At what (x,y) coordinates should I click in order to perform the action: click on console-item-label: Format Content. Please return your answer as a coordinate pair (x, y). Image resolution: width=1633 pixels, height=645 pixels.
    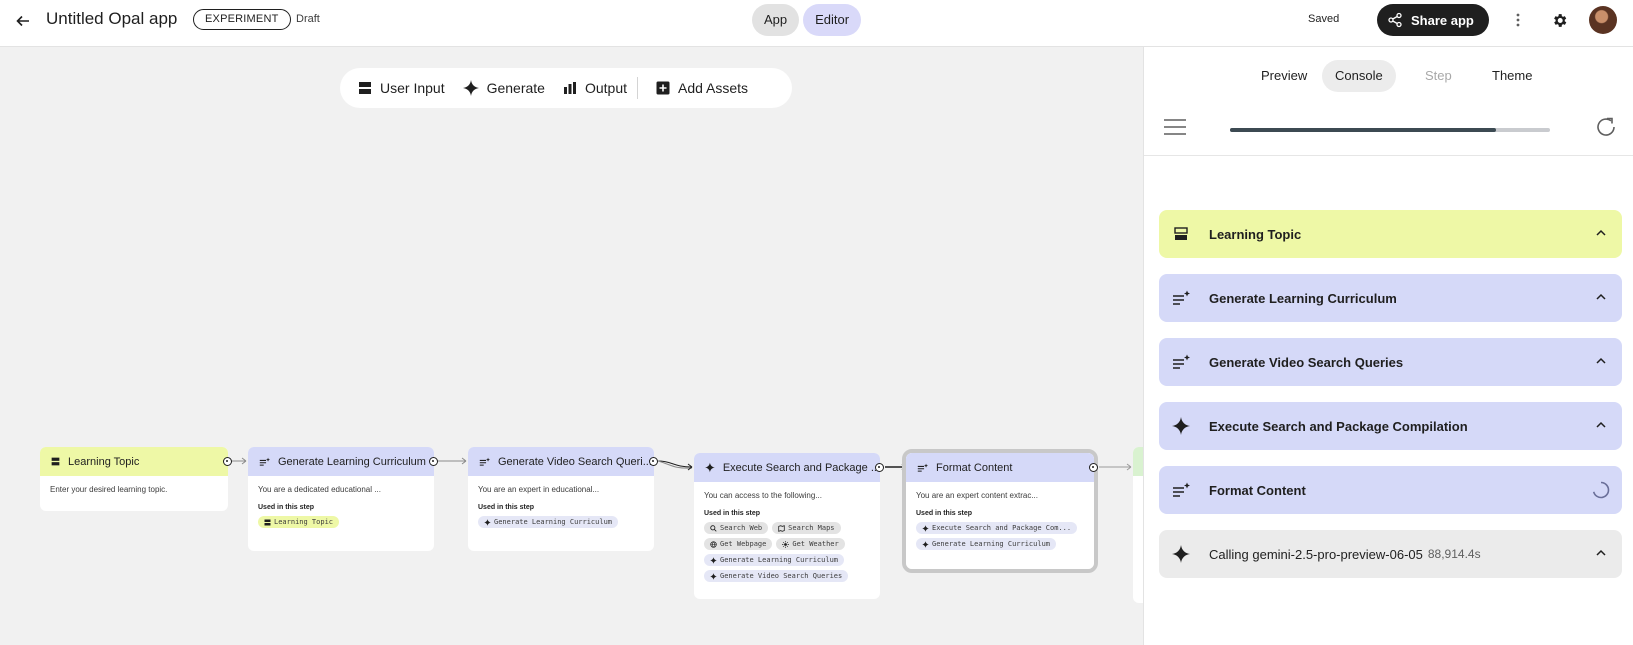
    Looking at the image, I should click on (1257, 490).